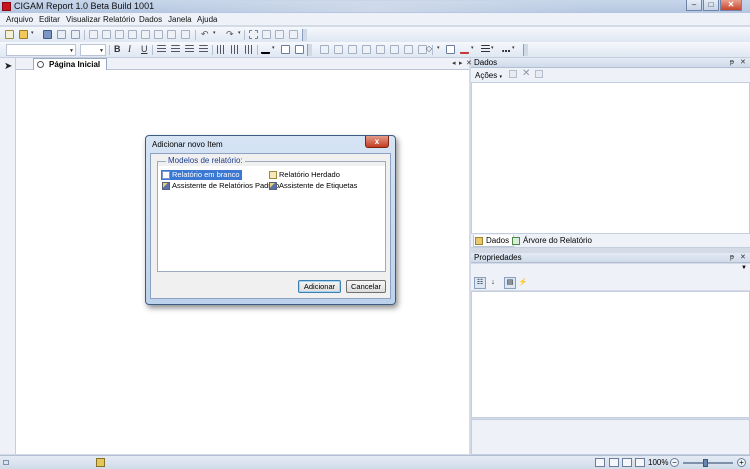 The height and width of the screenshot is (469, 750). Describe the element at coordinates (506, 51) in the screenshot. I see `line-style-icon` at that location.